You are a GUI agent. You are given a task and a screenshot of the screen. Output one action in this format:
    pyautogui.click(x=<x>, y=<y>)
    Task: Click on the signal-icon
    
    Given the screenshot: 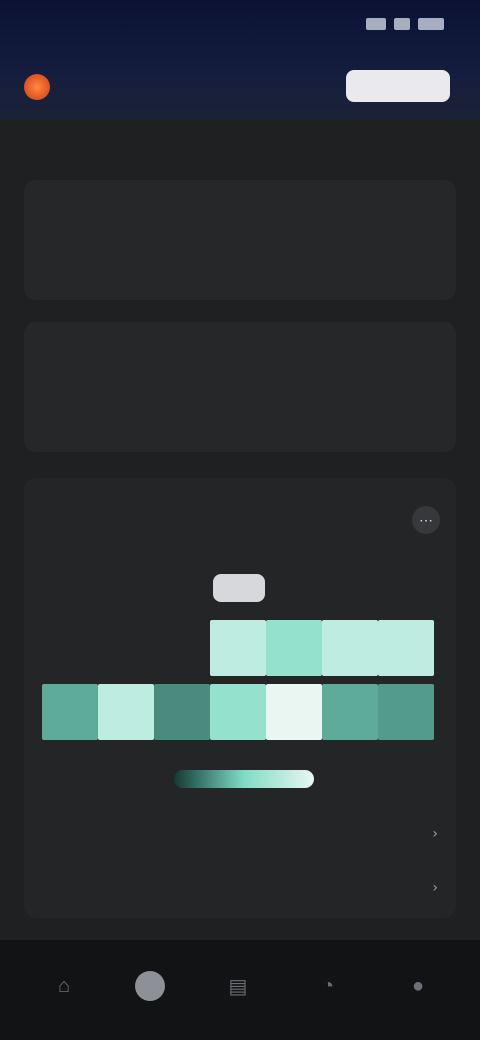 What is the action you would take?
    pyautogui.click(x=376, y=24)
    